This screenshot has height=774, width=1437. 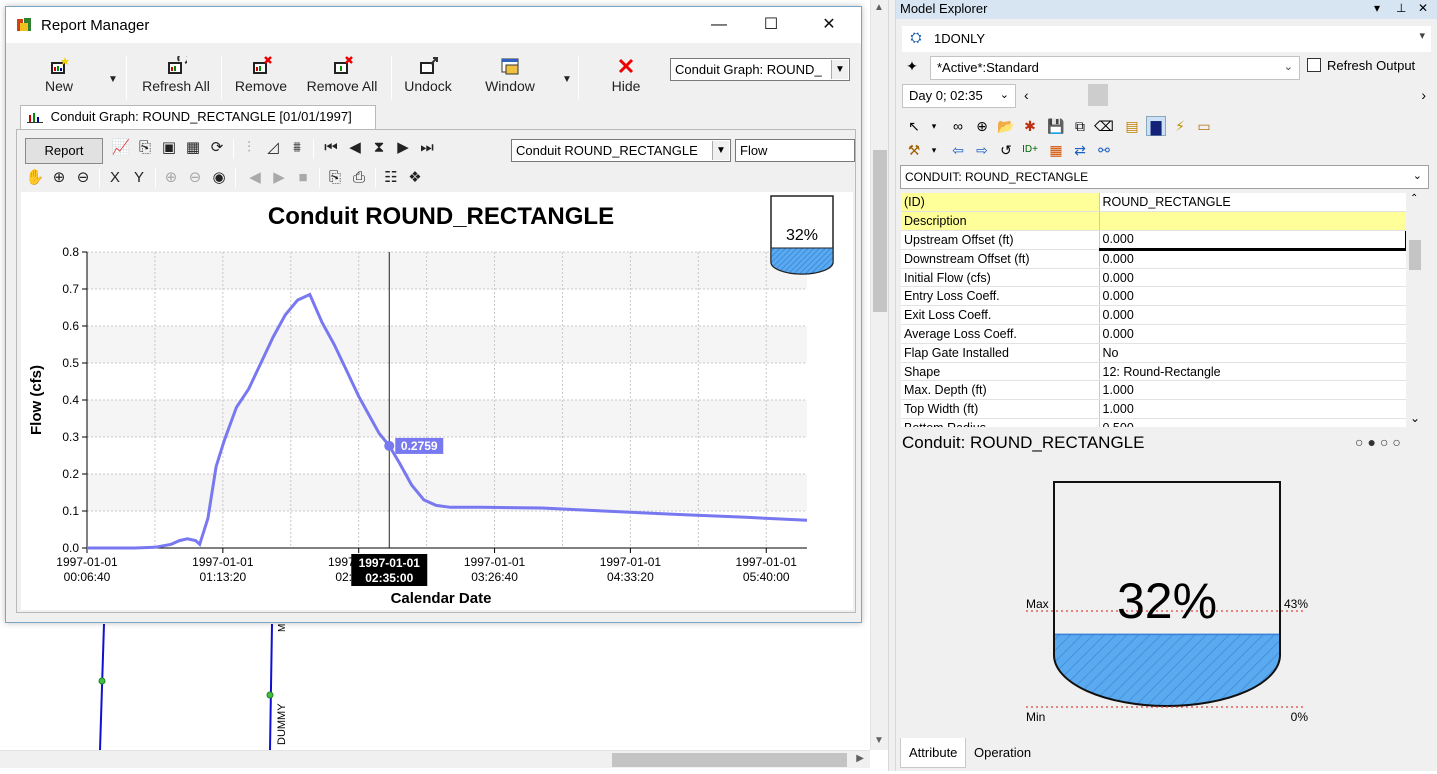 I want to click on pan-hand-icon: ✋, so click(x=35, y=178).